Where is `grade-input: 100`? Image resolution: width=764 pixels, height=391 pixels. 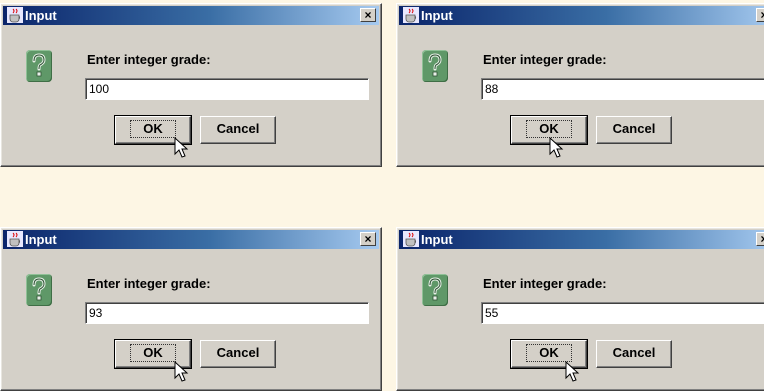
grade-input: 100 is located at coordinates (227, 89).